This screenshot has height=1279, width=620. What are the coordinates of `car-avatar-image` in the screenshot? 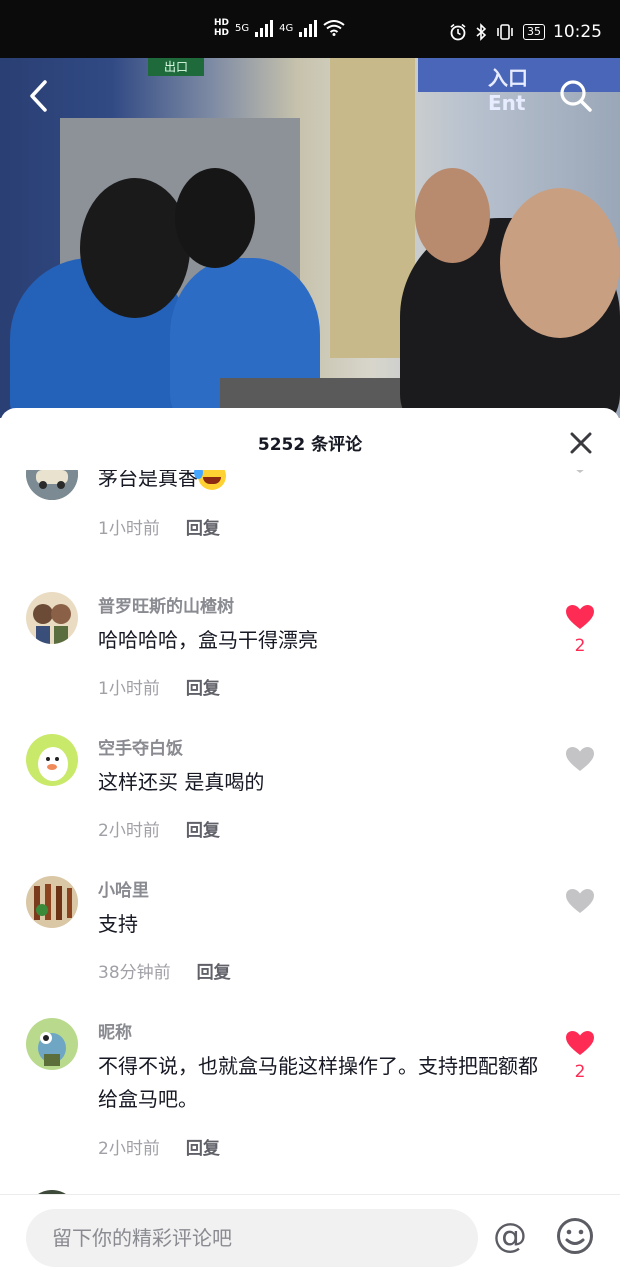 It's located at (52, 485).